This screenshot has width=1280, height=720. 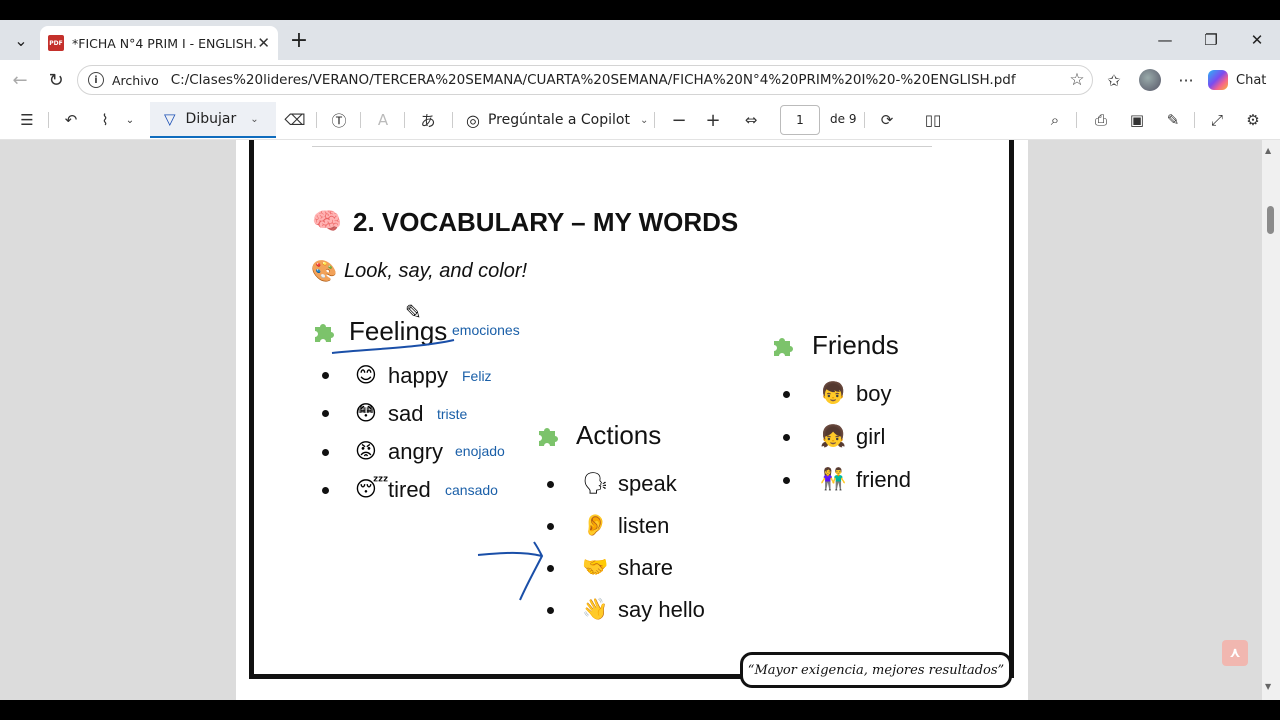 I want to click on fit-width-icon: ⇔, so click(x=751, y=120).